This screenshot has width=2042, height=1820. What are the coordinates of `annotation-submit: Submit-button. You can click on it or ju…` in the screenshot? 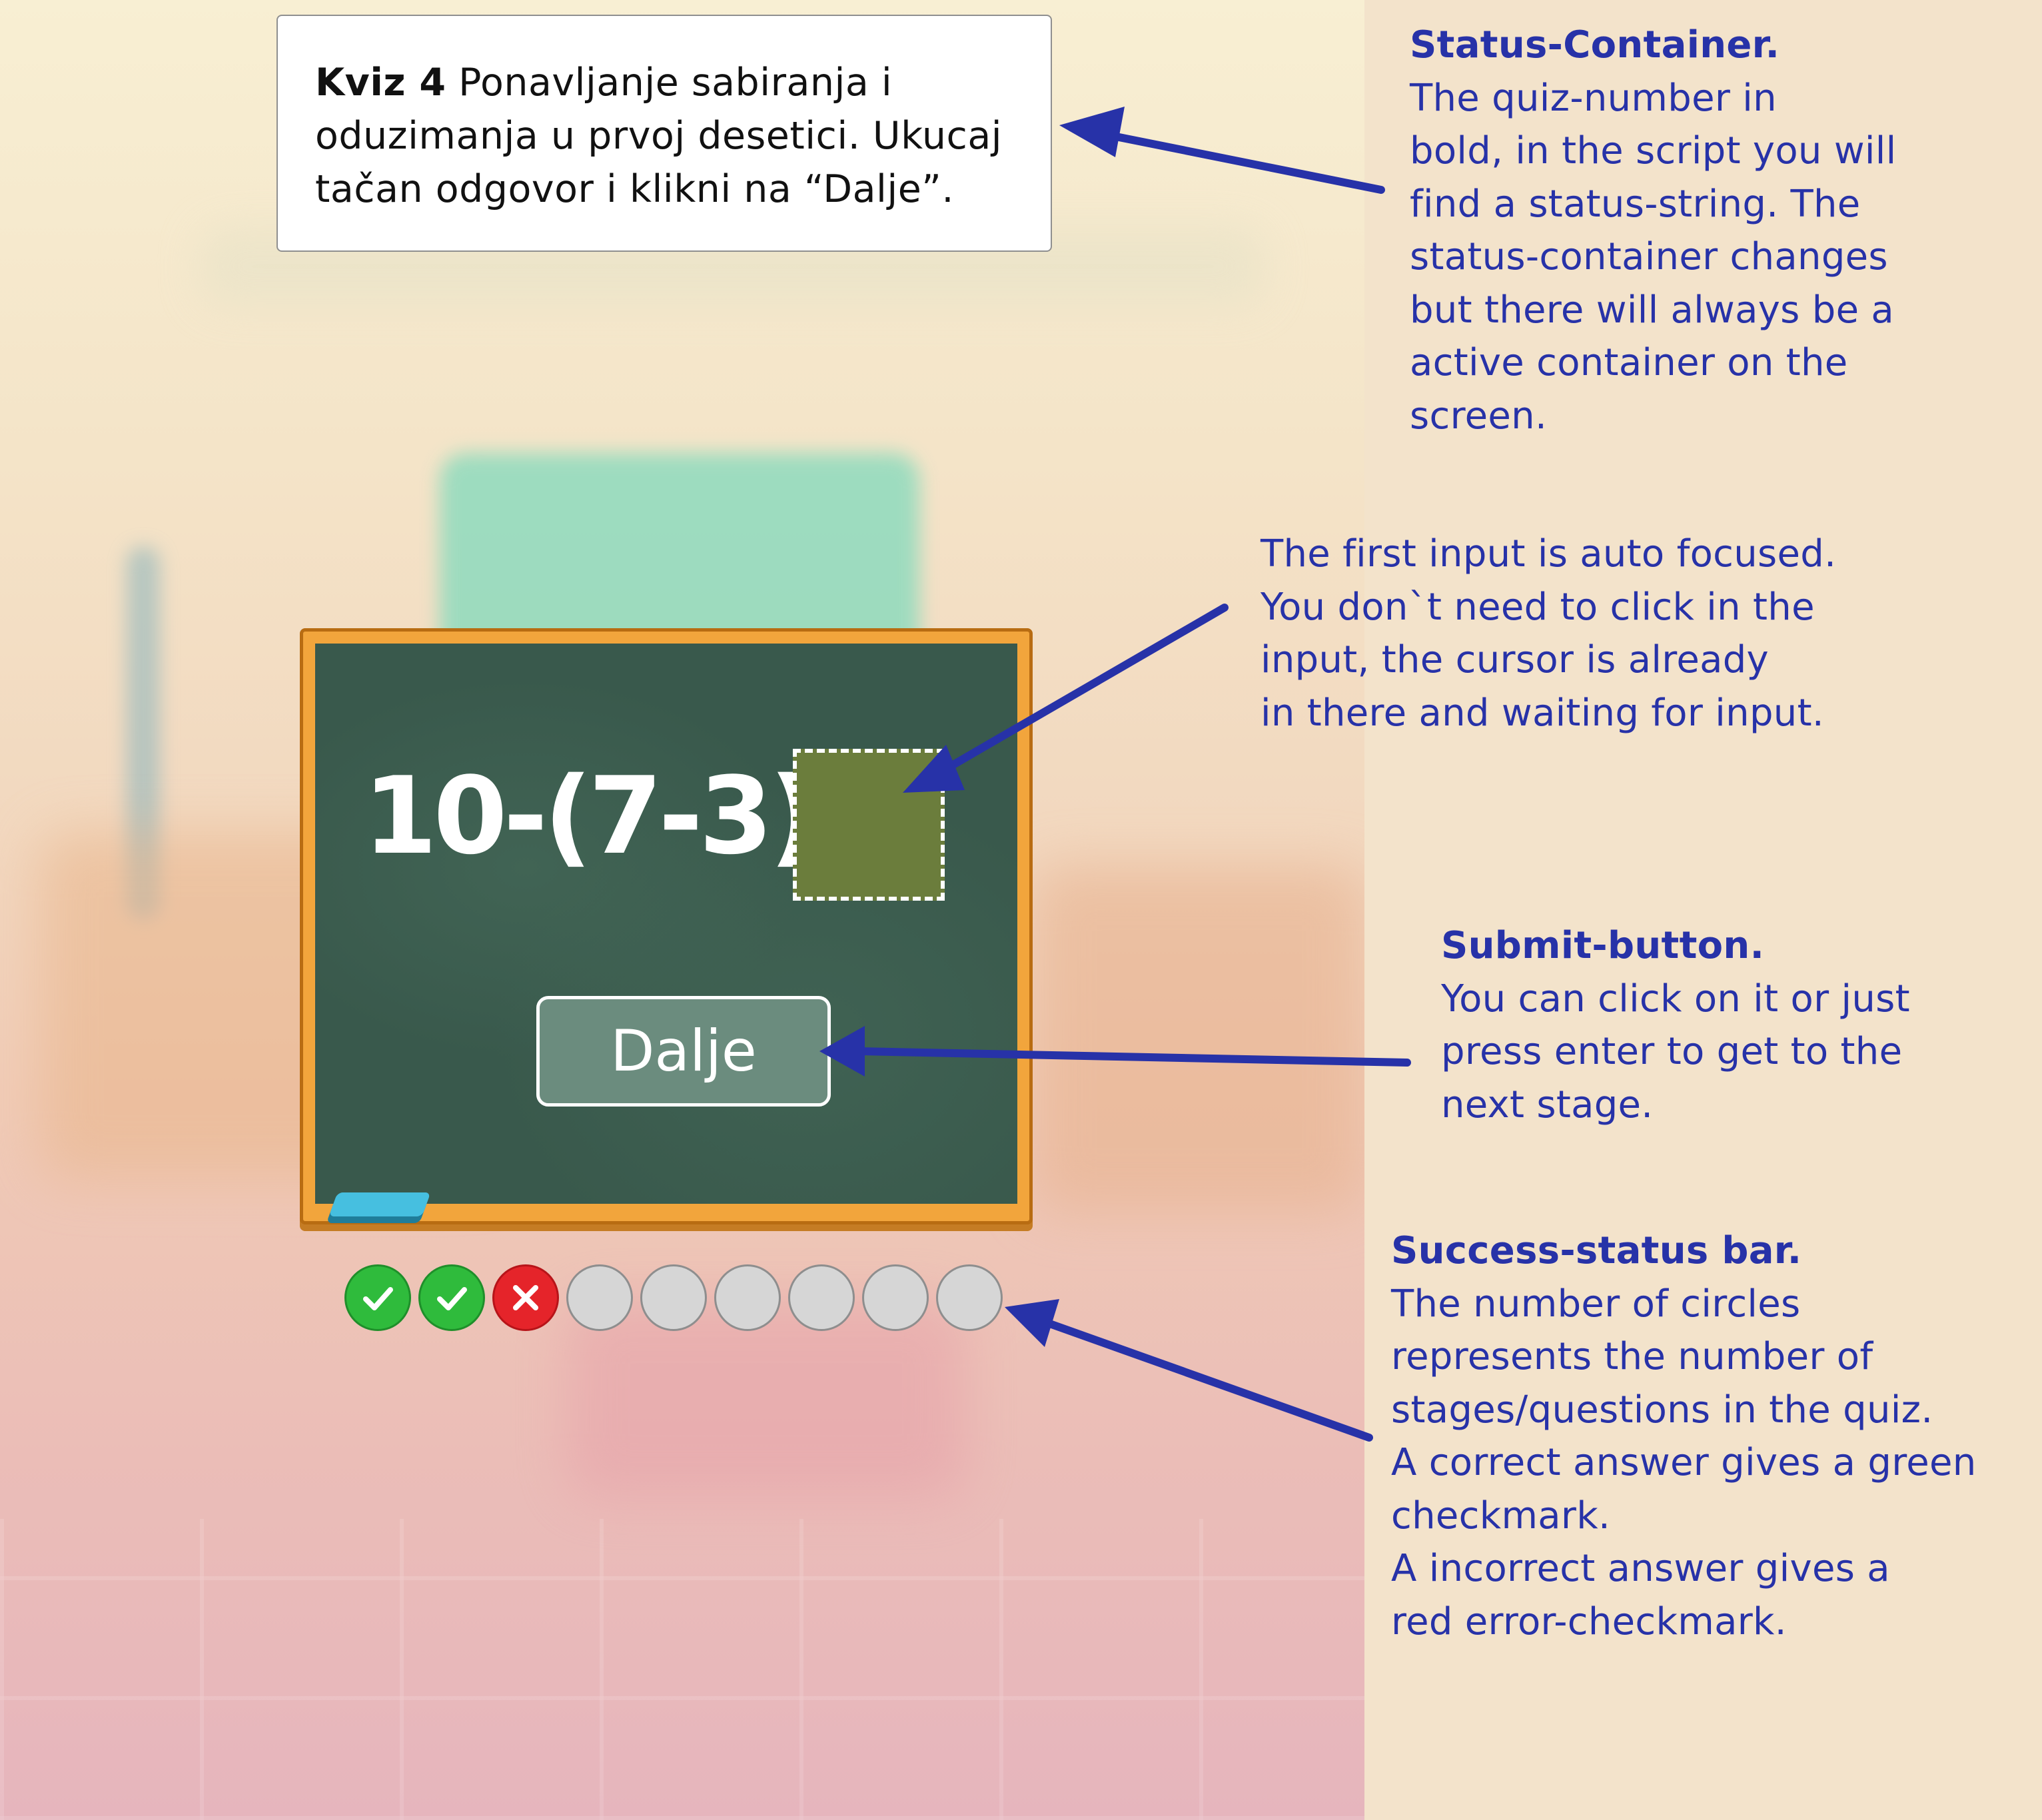 It's located at (1675, 1025).